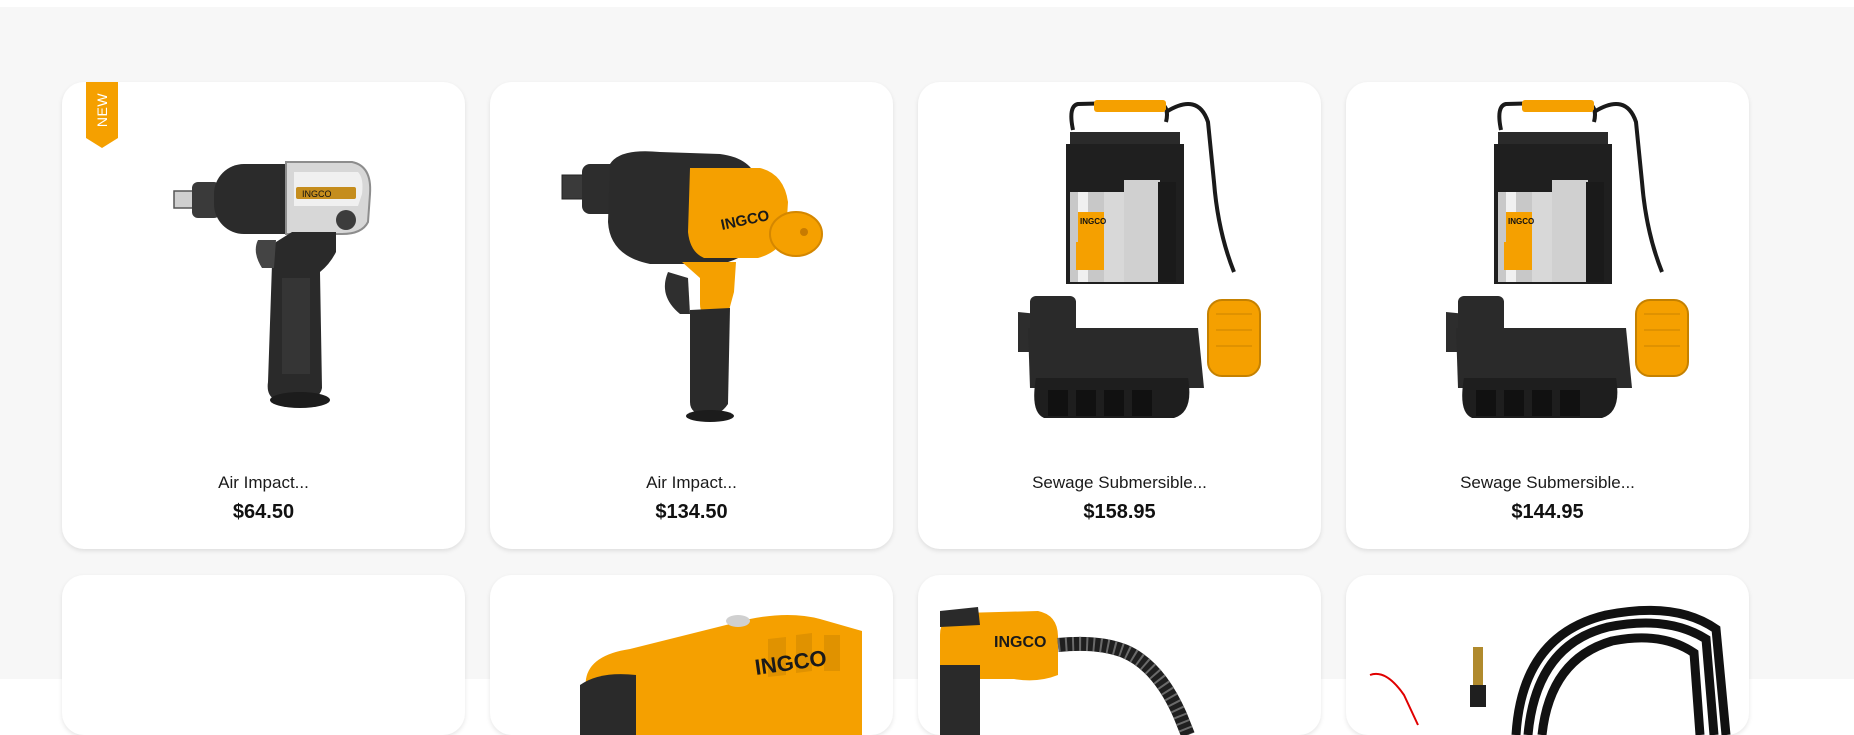  What do you see at coordinates (263, 512) in the screenshot?
I see `product-price: $64.50` at bounding box center [263, 512].